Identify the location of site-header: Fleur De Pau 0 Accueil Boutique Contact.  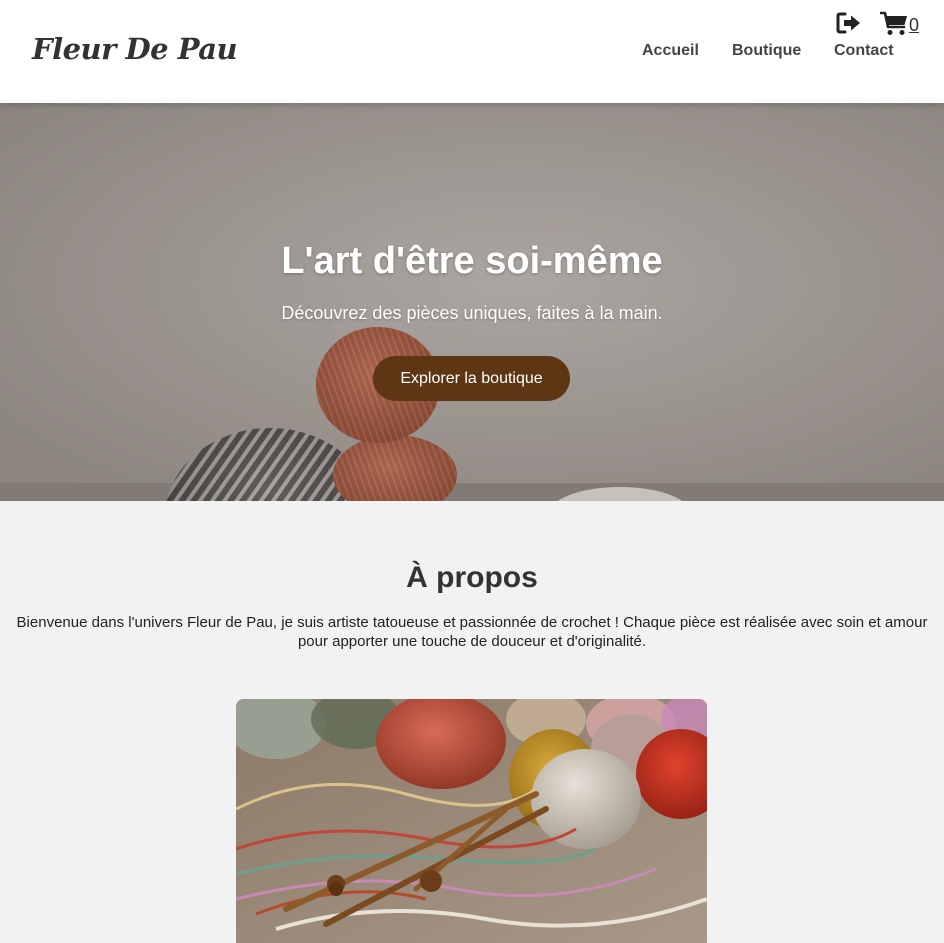
(472, 51).